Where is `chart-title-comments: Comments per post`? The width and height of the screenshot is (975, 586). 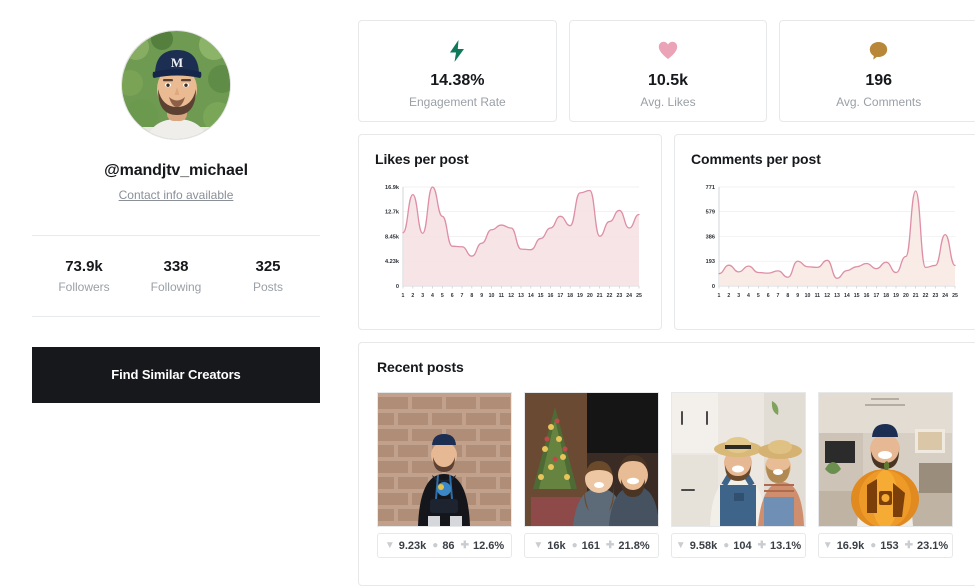
chart-title-comments: Comments per post is located at coordinates (756, 159).